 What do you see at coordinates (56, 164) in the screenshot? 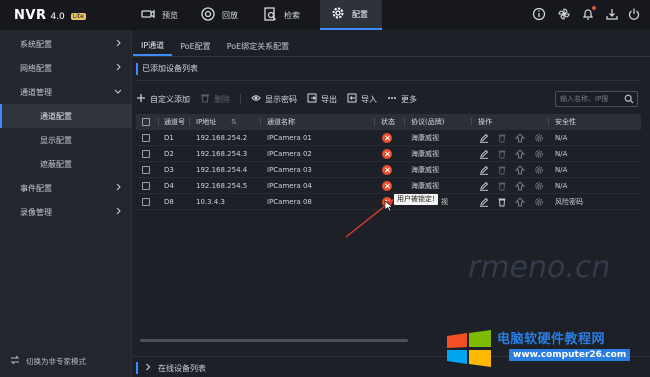
I see `sidebar-item-label: 遮蔽配置` at bounding box center [56, 164].